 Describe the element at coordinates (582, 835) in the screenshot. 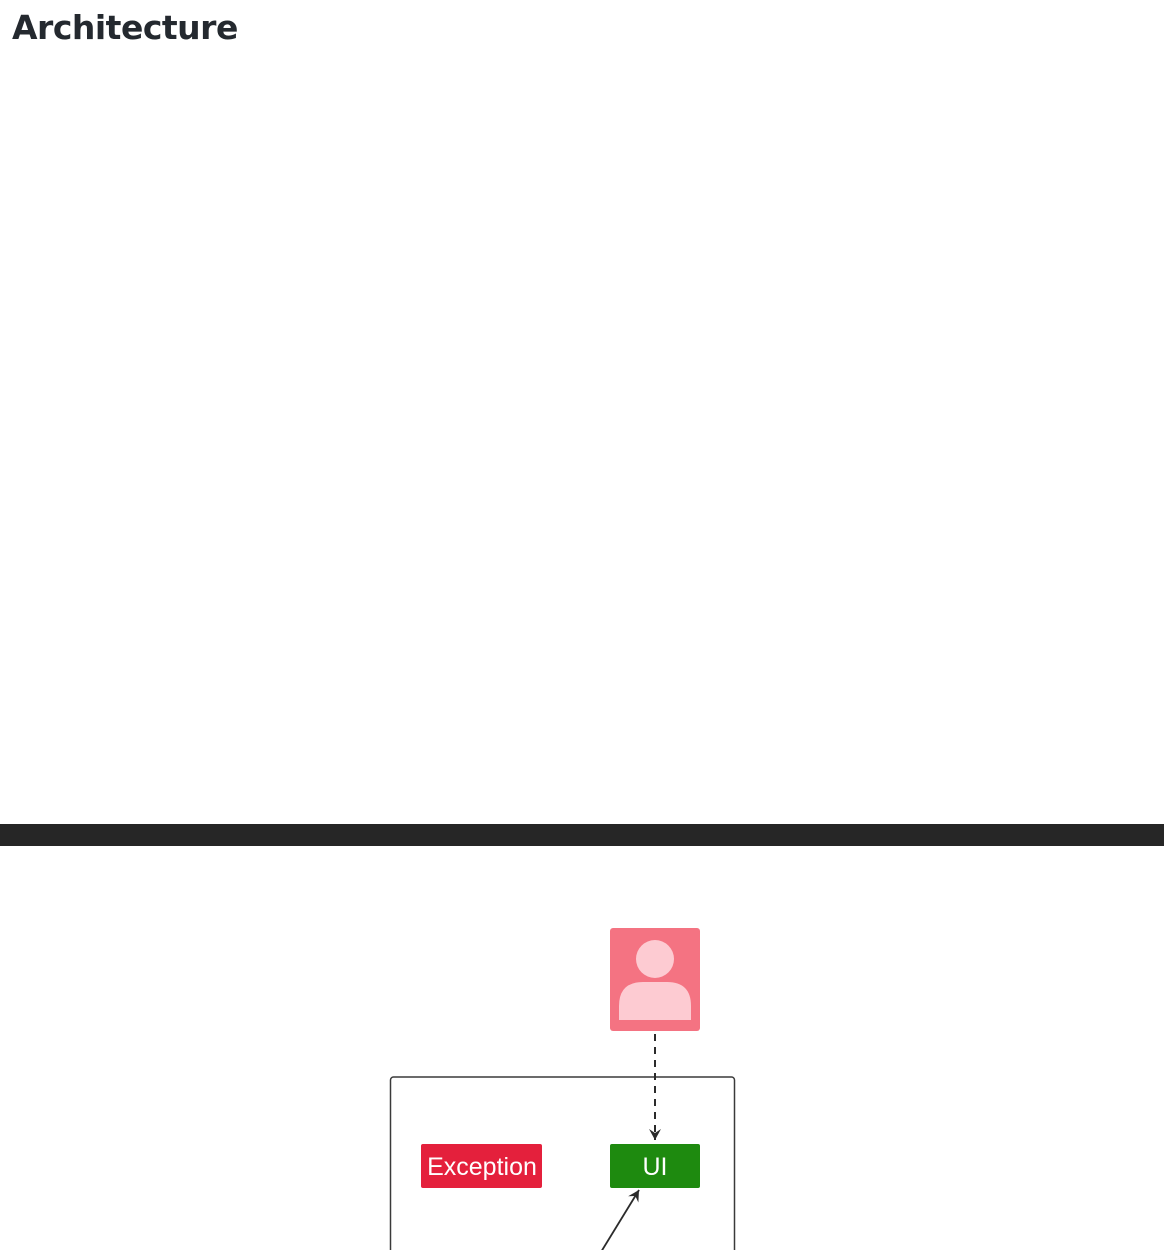

I see `section-divider` at that location.